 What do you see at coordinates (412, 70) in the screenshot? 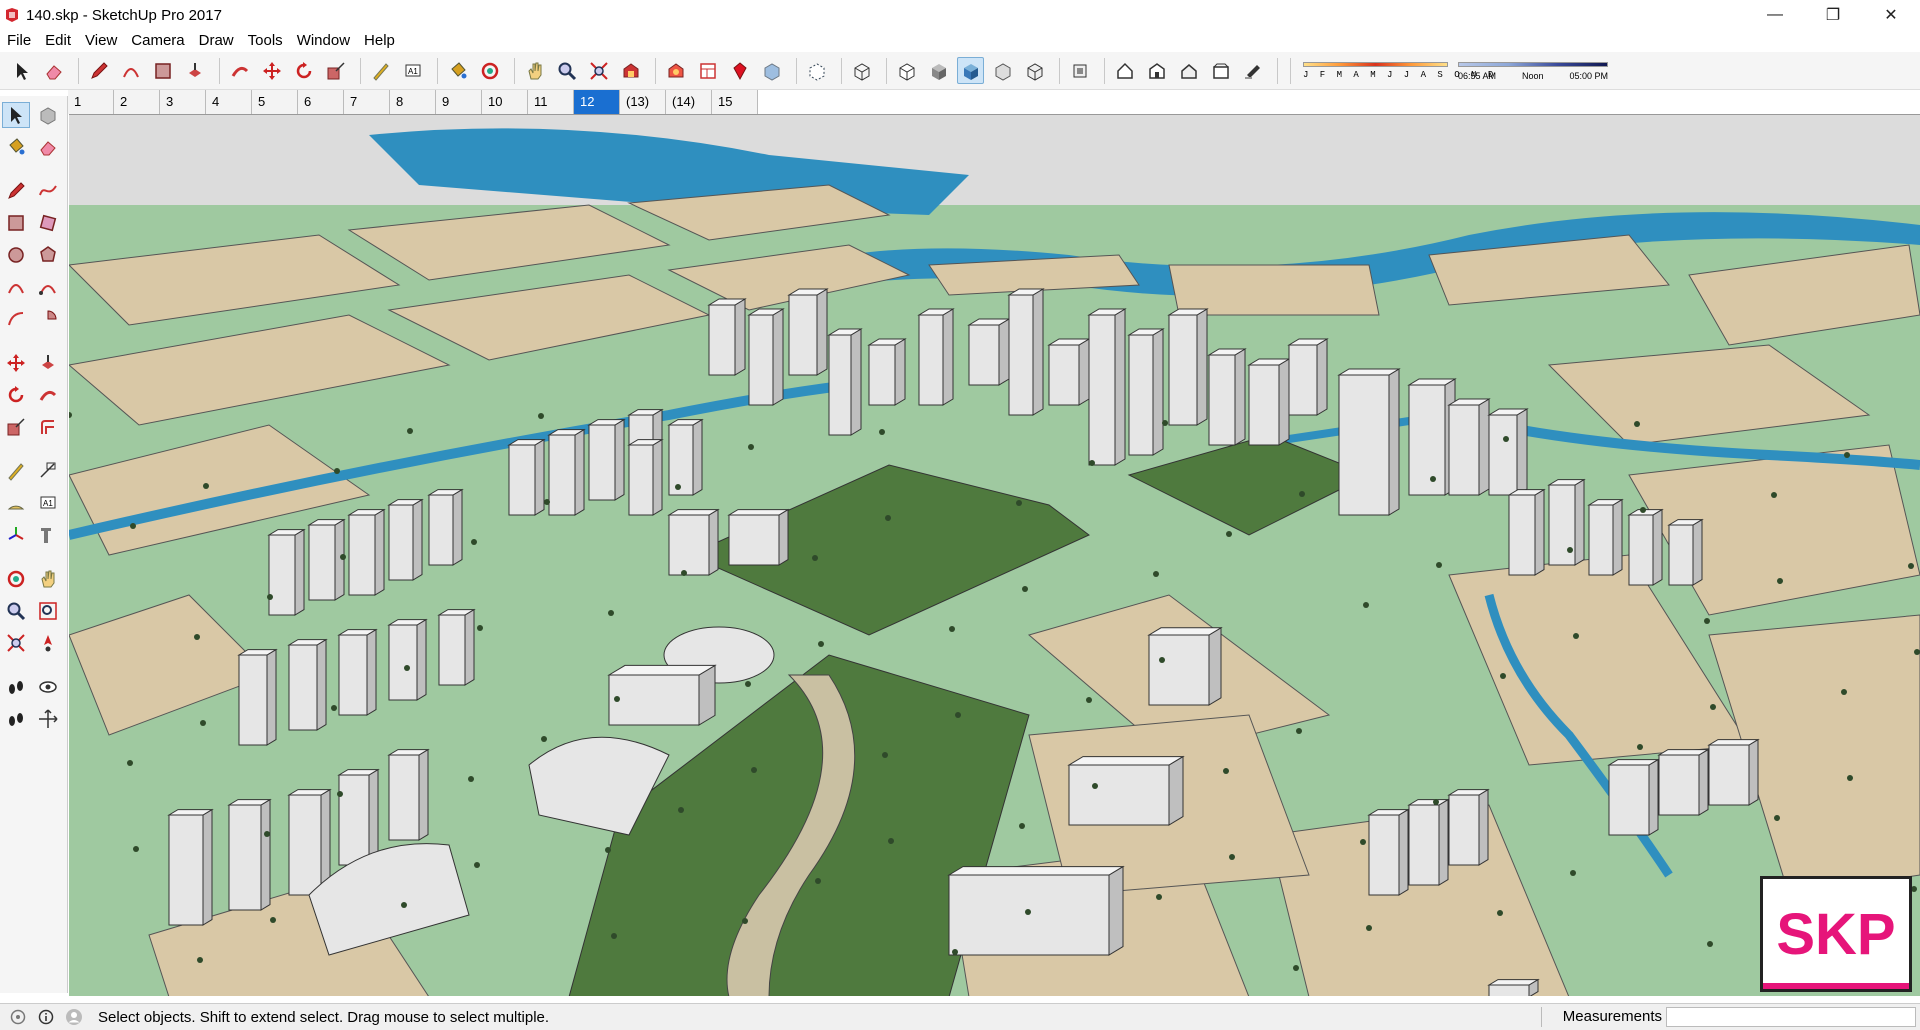
I see `text-tool-button: A1` at bounding box center [412, 70].